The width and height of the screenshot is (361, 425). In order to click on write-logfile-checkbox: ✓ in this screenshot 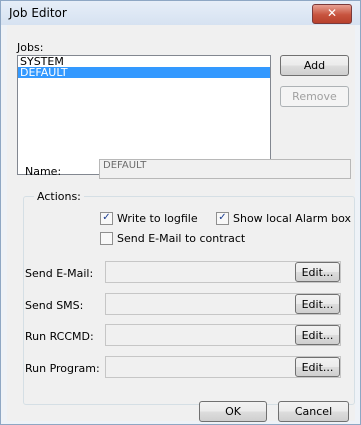, I will do `click(106, 218)`.